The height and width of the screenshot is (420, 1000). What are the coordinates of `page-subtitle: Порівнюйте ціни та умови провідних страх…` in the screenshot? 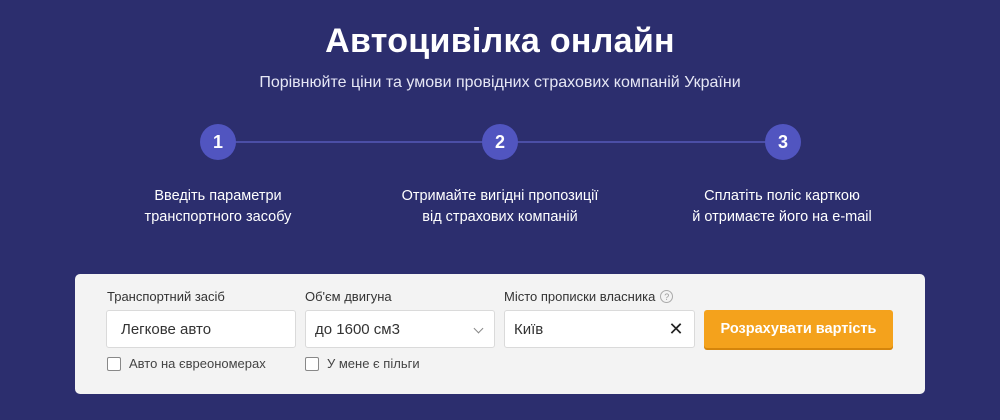 It's located at (500, 82).